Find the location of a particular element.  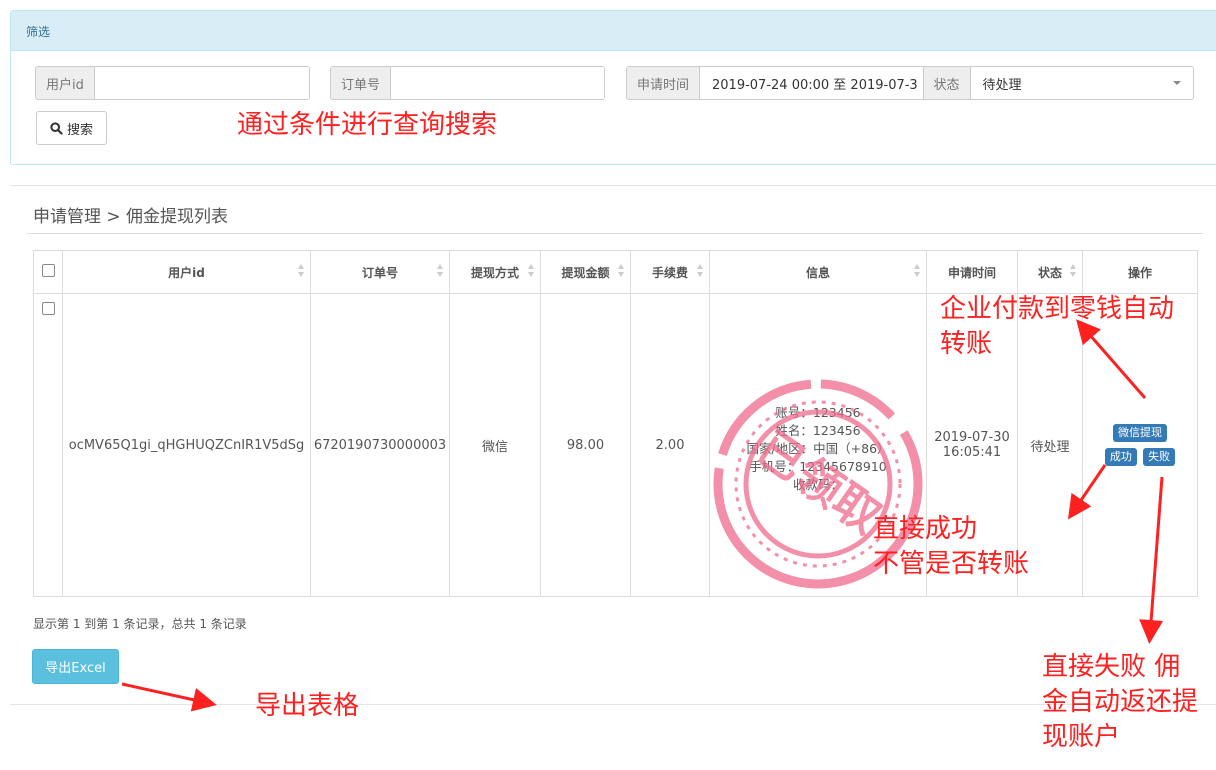

wechat-withdraw-button: 微信提现 is located at coordinates (1140, 433).